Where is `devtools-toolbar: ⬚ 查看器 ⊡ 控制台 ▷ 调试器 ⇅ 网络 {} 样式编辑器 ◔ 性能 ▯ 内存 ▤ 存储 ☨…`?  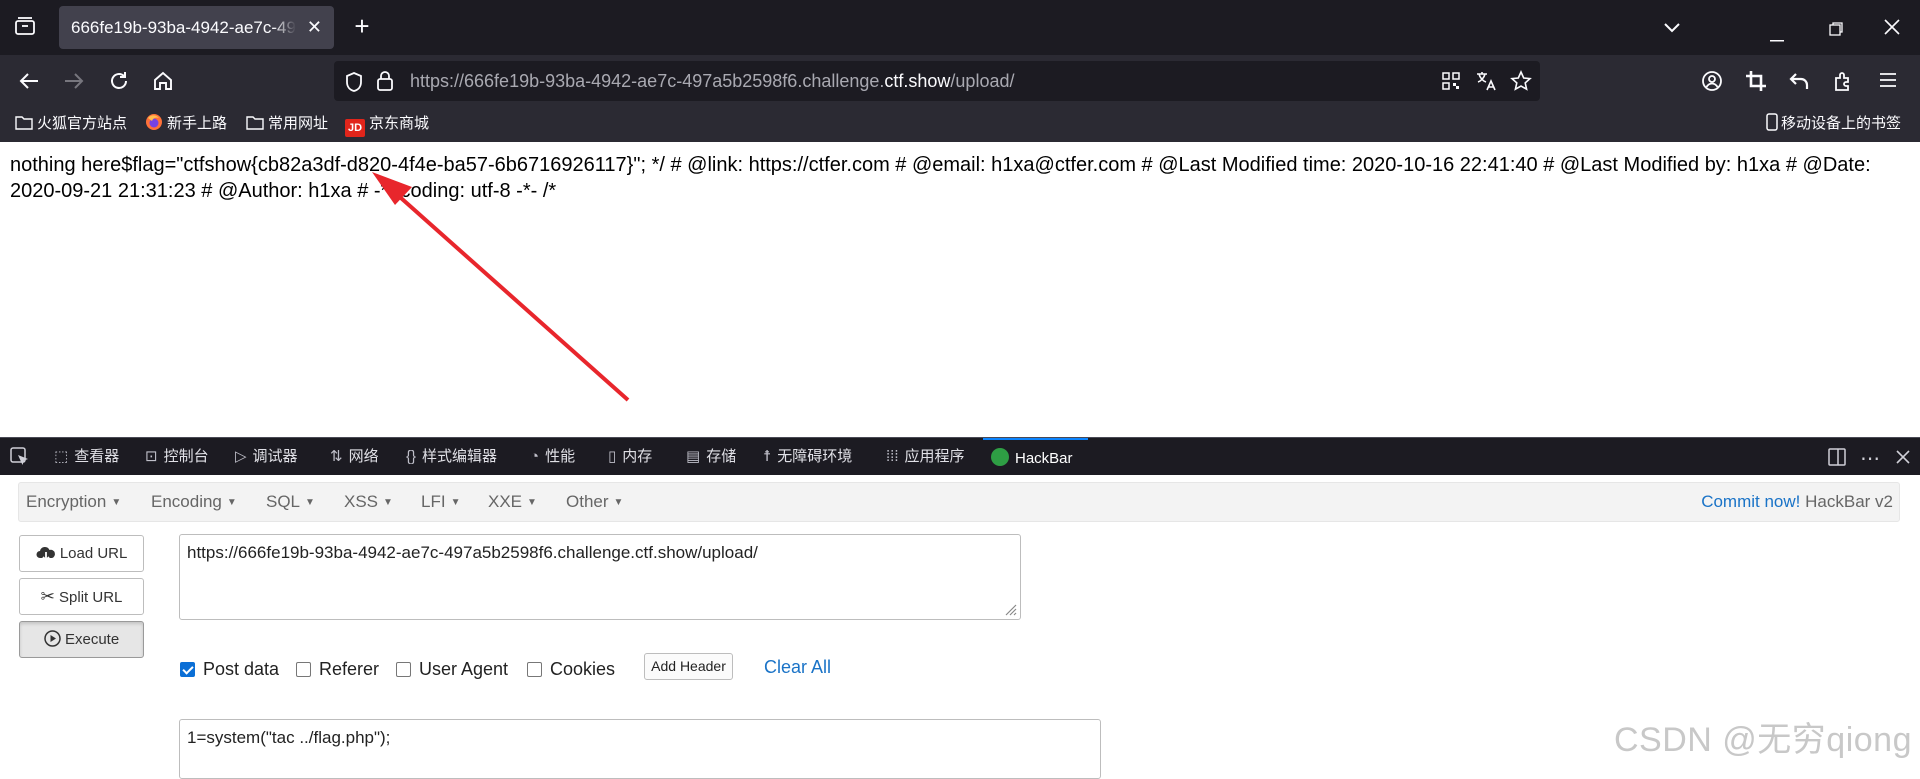
devtools-toolbar: ⬚ 查看器 ⊡ 控制台 ▷ 调试器 ⇅ 网络 {} 样式编辑器 ◔ 性能 ▯ 内存 ▤ 存储 ☨… is located at coordinates (960, 456).